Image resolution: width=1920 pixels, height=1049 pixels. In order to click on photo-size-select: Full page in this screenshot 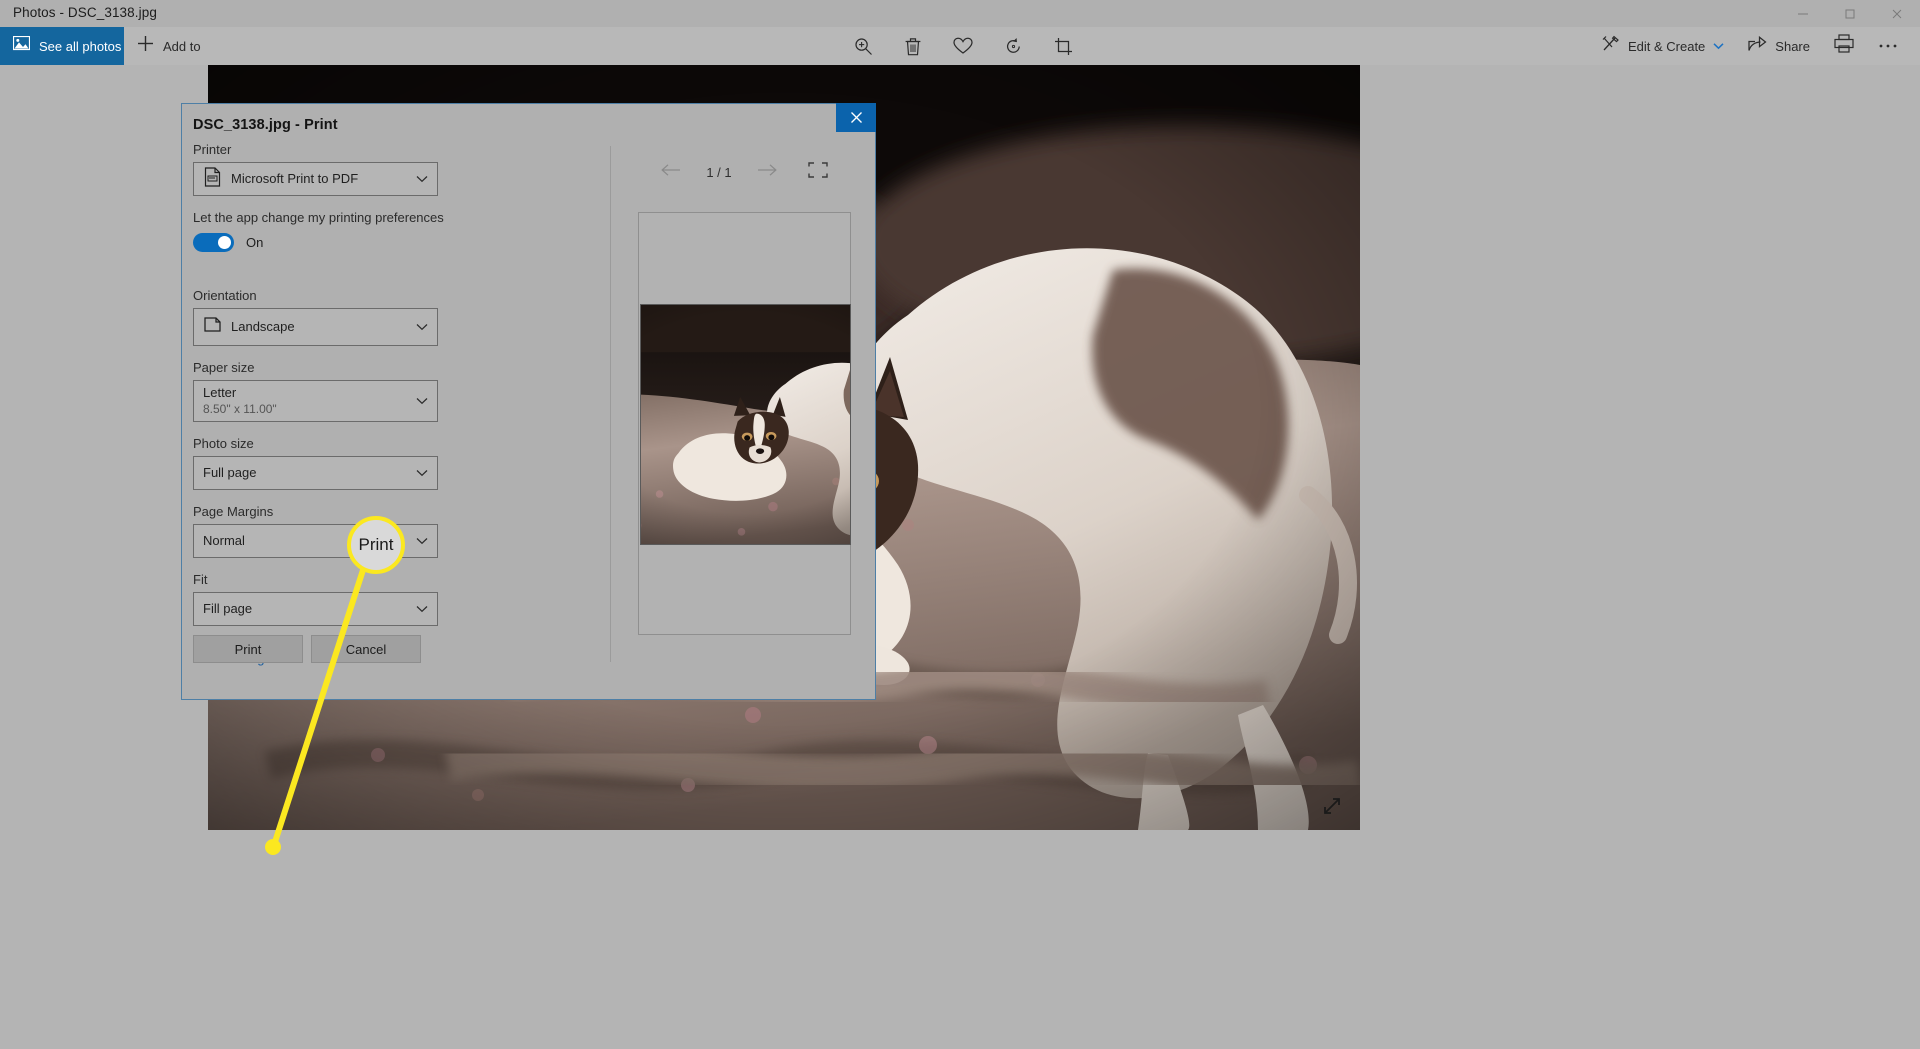, I will do `click(315, 473)`.